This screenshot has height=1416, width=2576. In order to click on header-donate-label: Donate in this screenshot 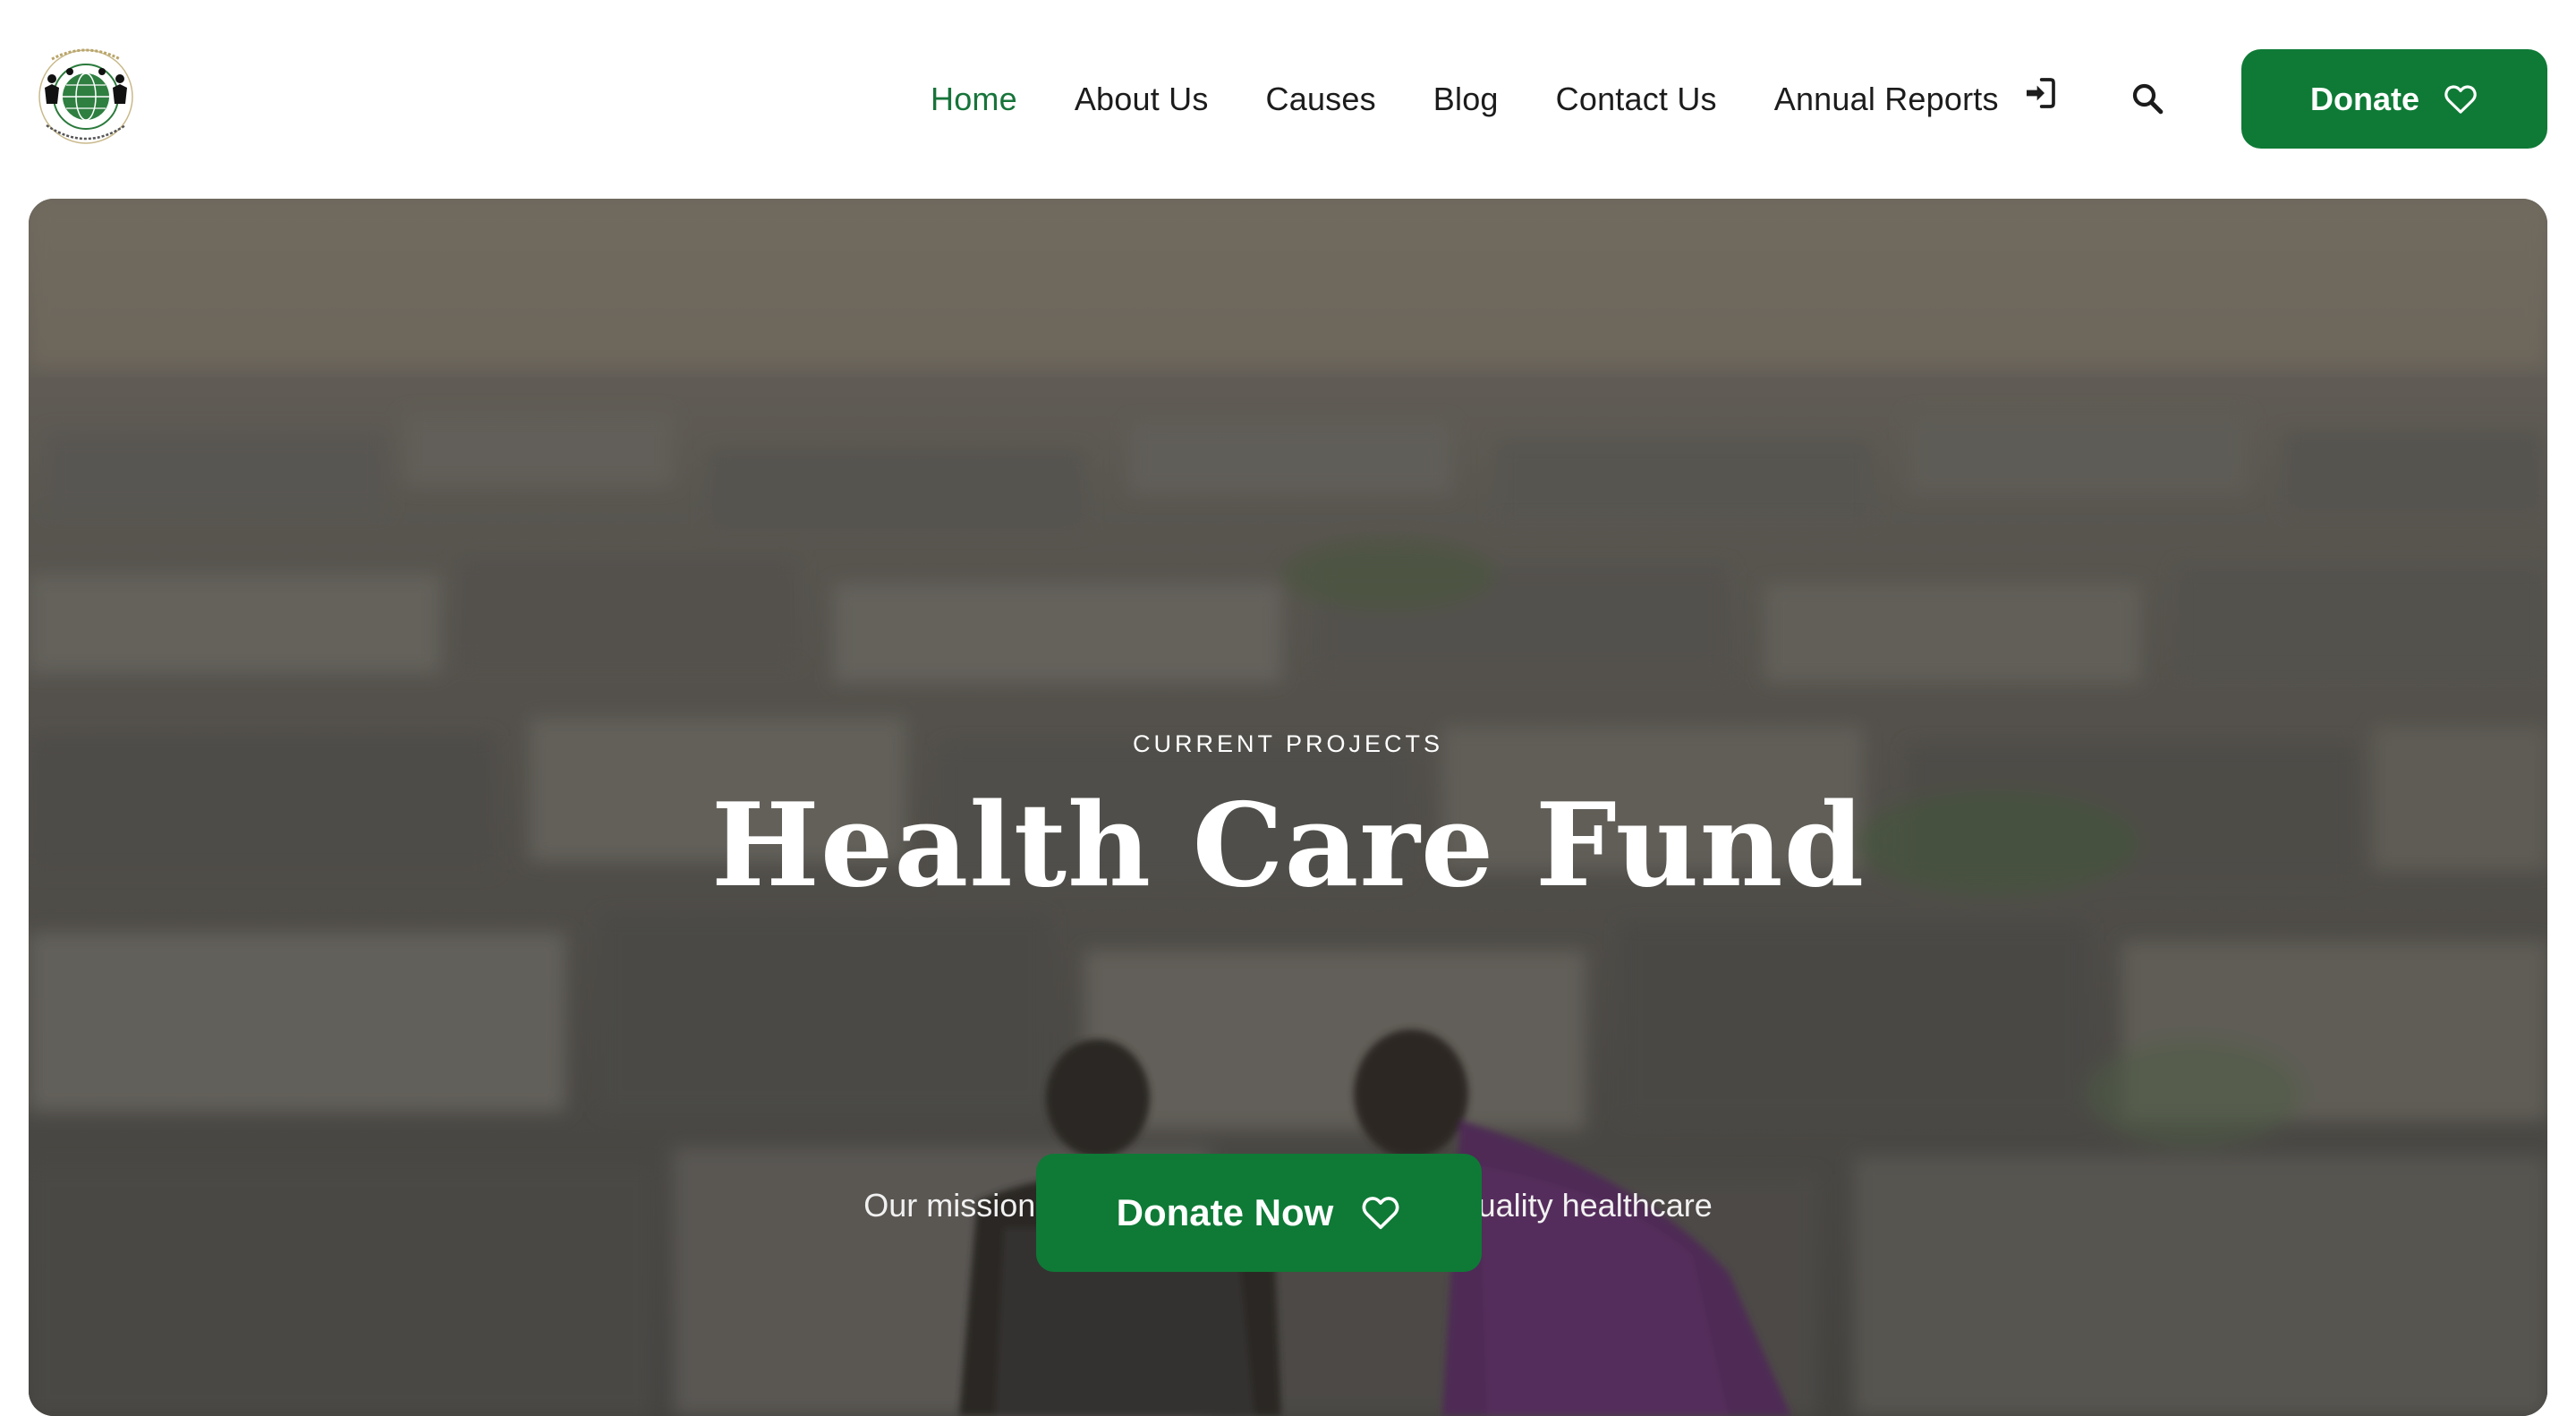, I will do `click(2364, 99)`.